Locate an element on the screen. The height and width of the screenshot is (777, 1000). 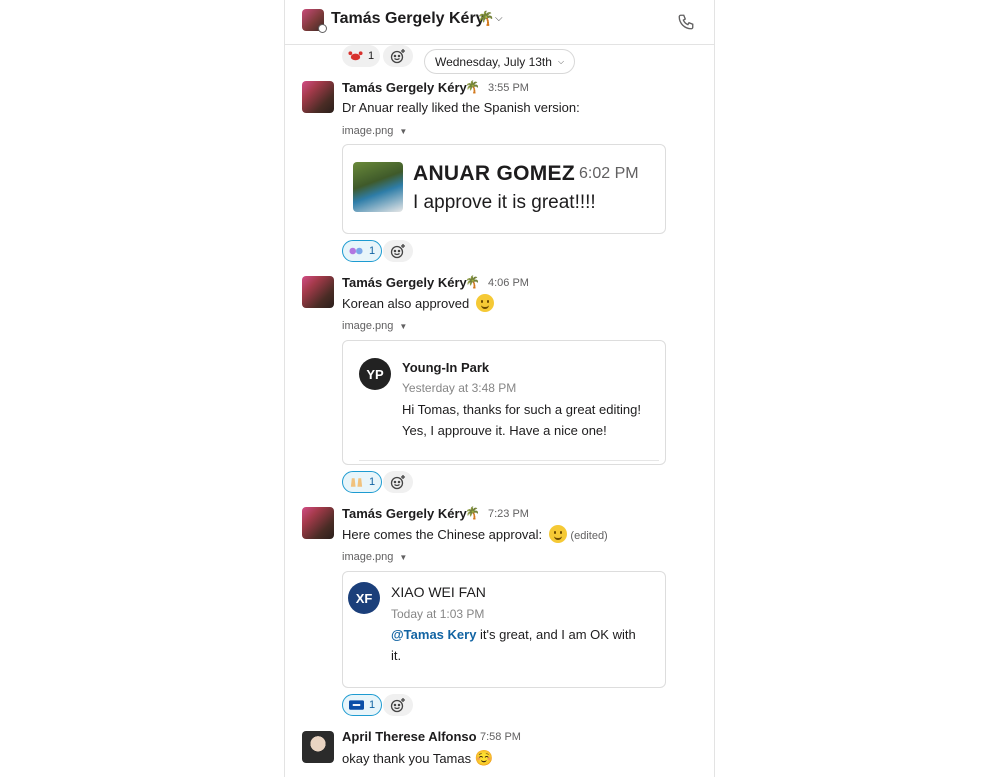
sender-name: April Therese Alfonso is located at coordinates (409, 736).